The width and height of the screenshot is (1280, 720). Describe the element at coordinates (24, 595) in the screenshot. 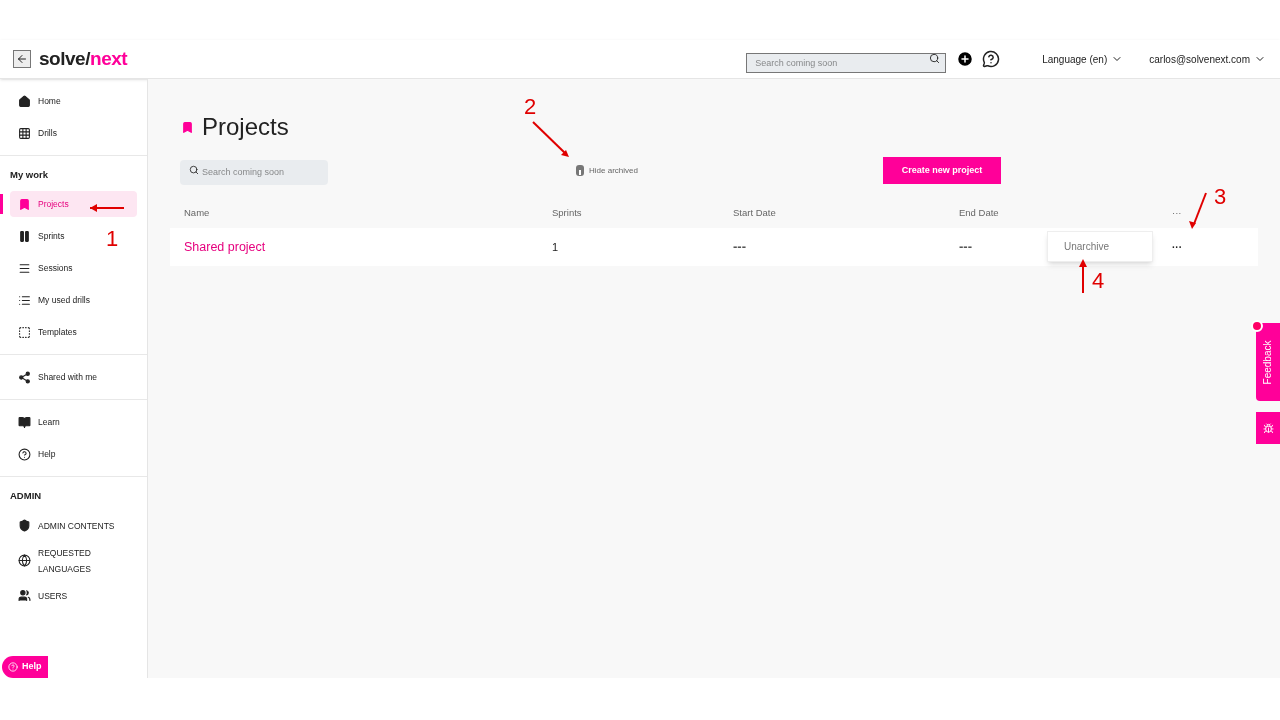

I see `users-icon` at that location.